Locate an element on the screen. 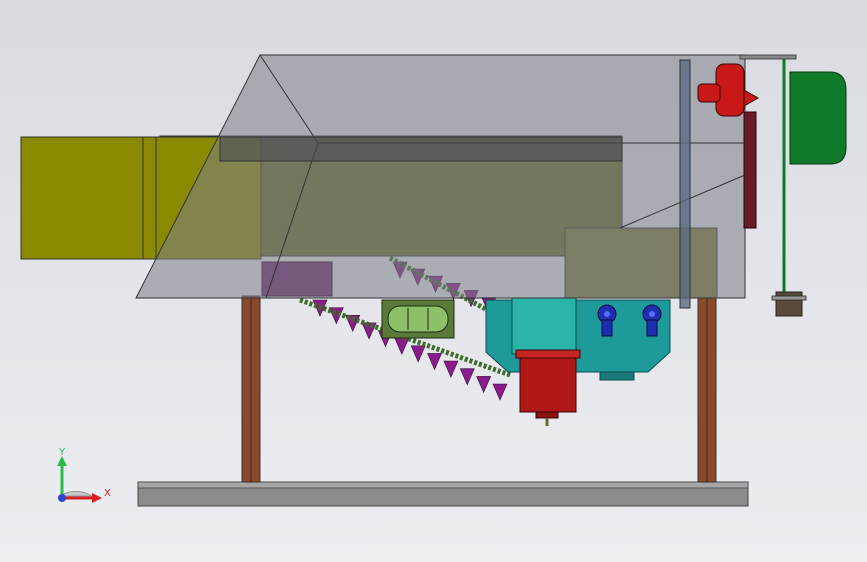 The height and width of the screenshot is (562, 867). y-axis-label: Y is located at coordinates (62, 452).